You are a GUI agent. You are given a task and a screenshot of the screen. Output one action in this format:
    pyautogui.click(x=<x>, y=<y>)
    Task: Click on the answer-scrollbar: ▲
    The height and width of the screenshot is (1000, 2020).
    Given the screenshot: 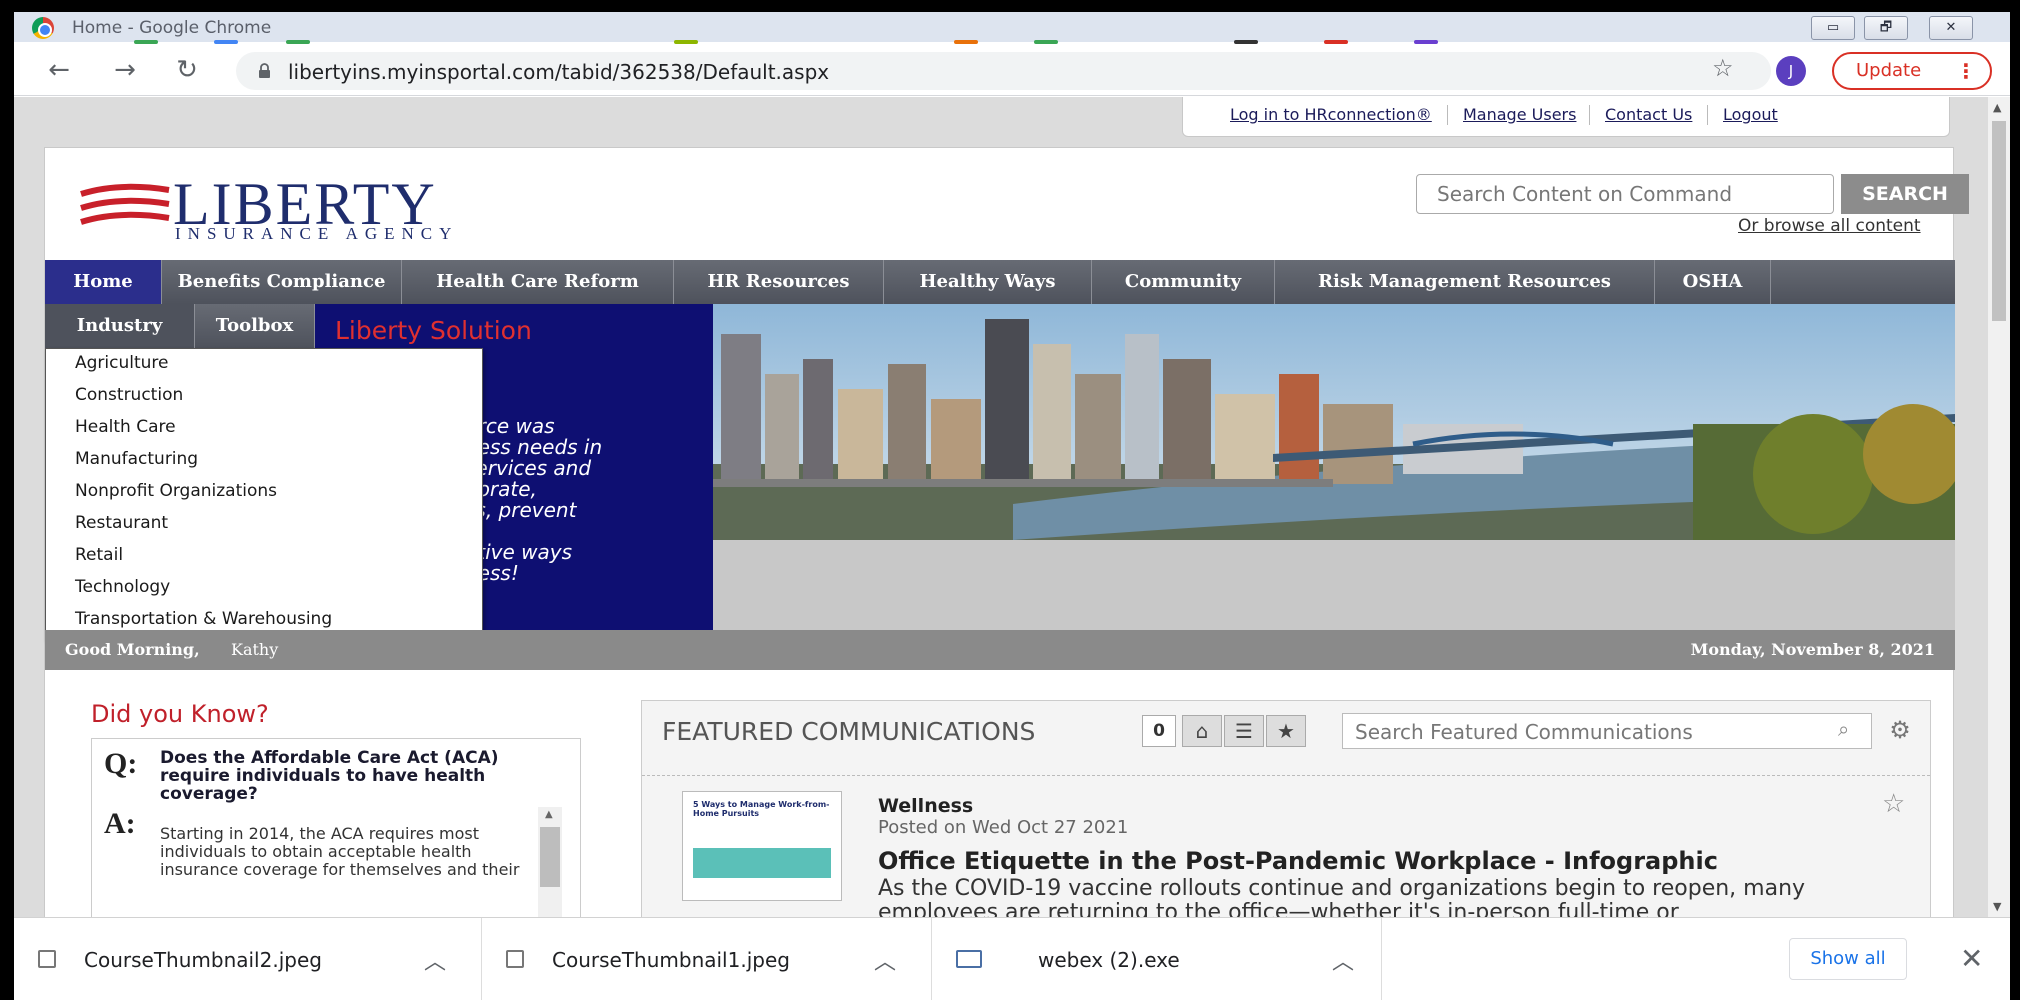 What is the action you would take?
    pyautogui.click(x=550, y=862)
    